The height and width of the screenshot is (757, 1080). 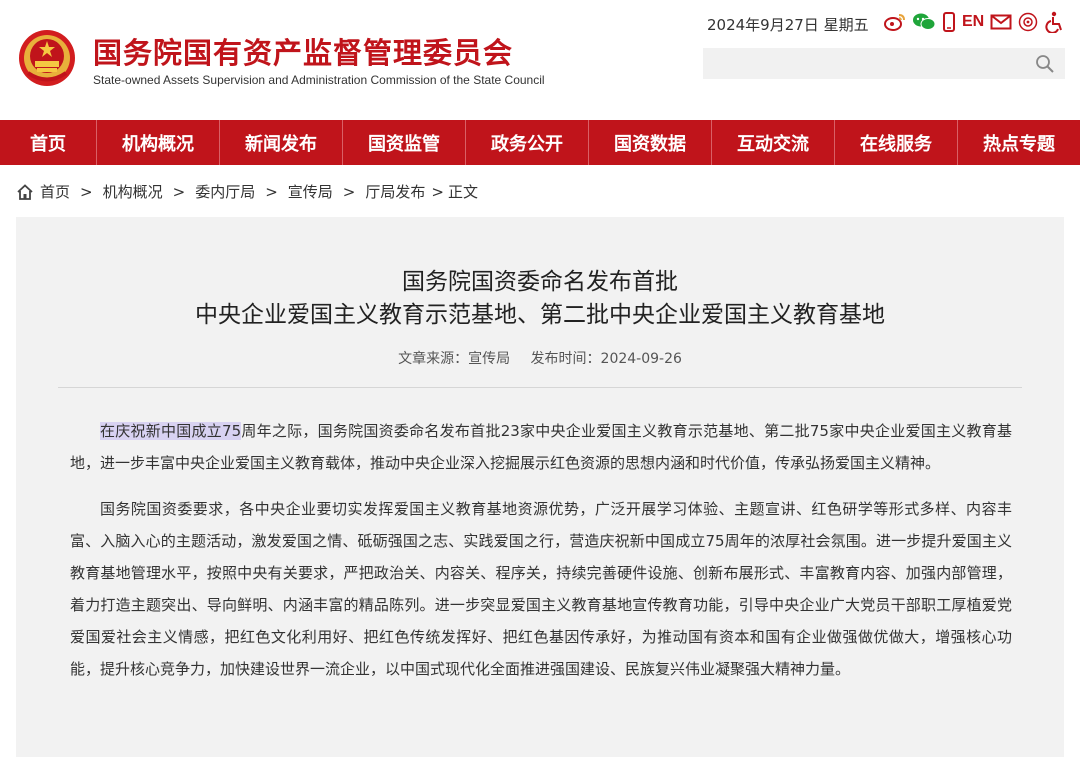 I want to click on site-title: 国务院国有资产监督管理委员会, so click(x=303, y=51).